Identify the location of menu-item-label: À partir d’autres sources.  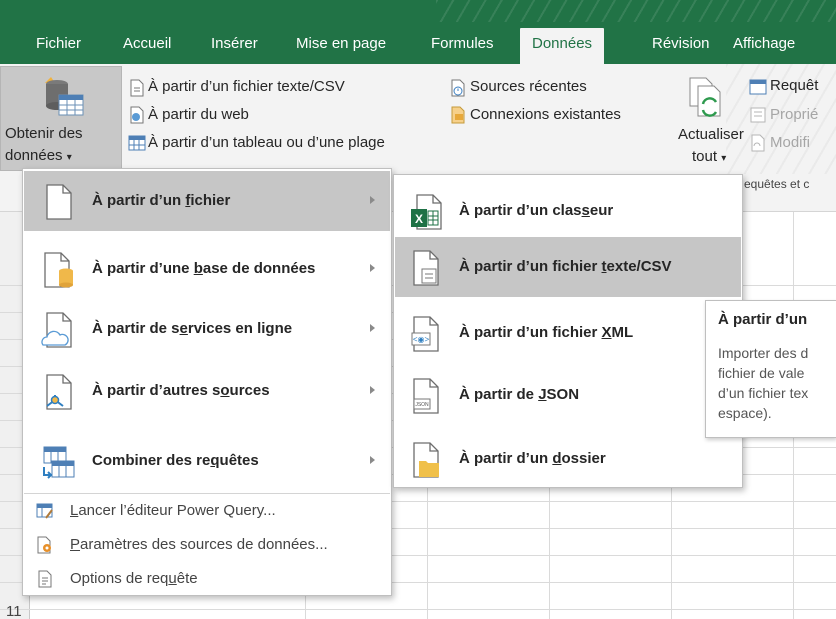
(181, 390).